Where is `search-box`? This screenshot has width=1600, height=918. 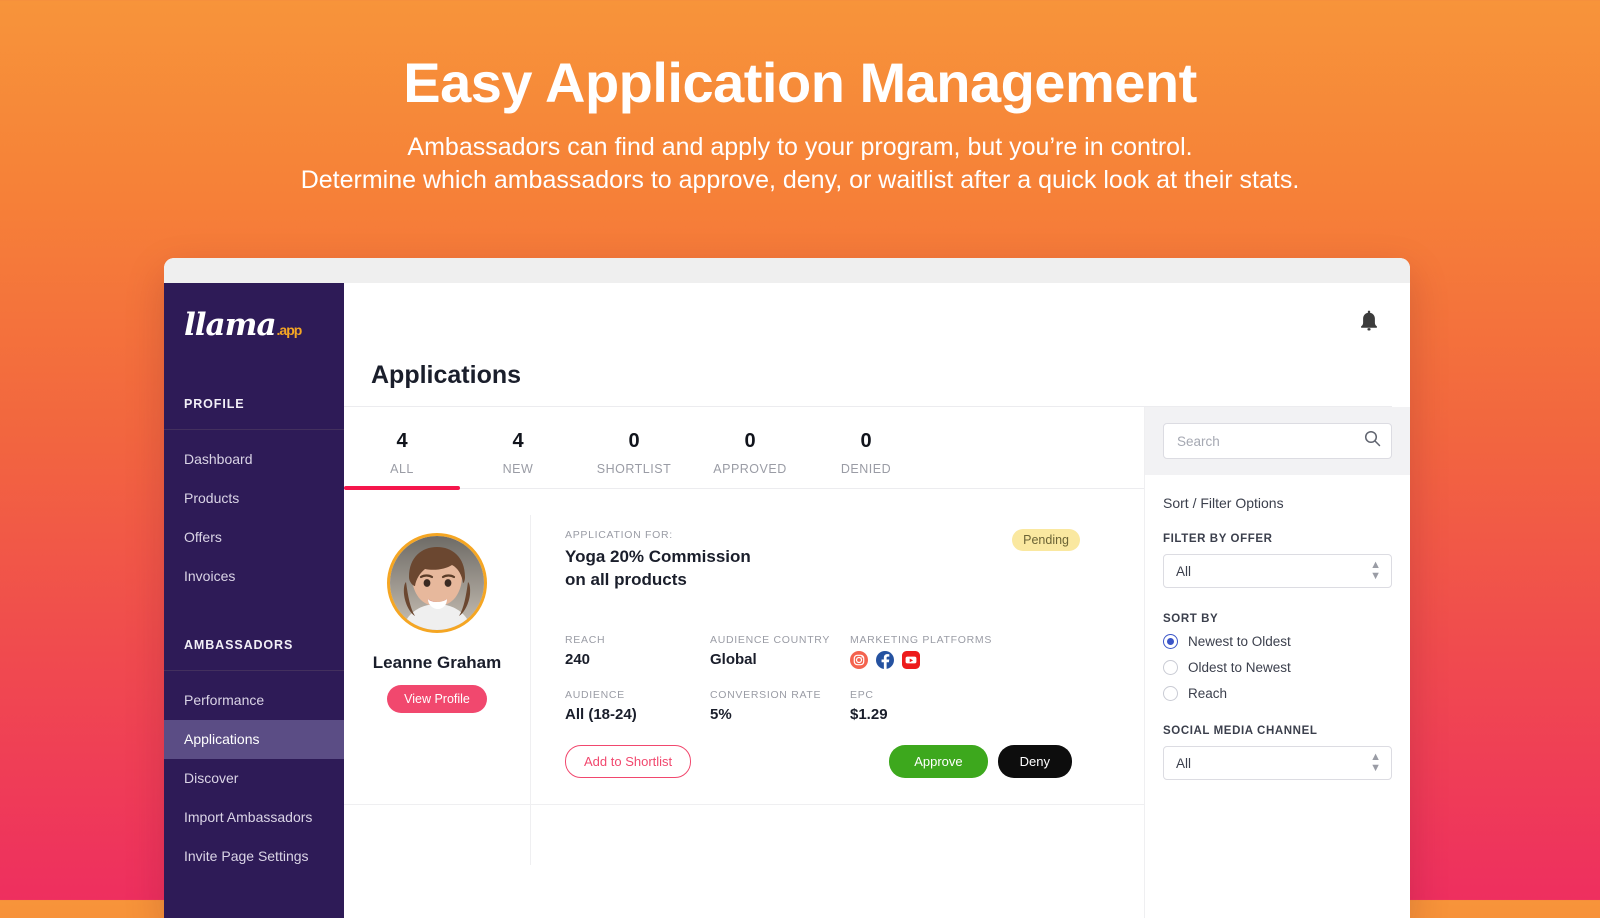
search-box is located at coordinates (1277, 441).